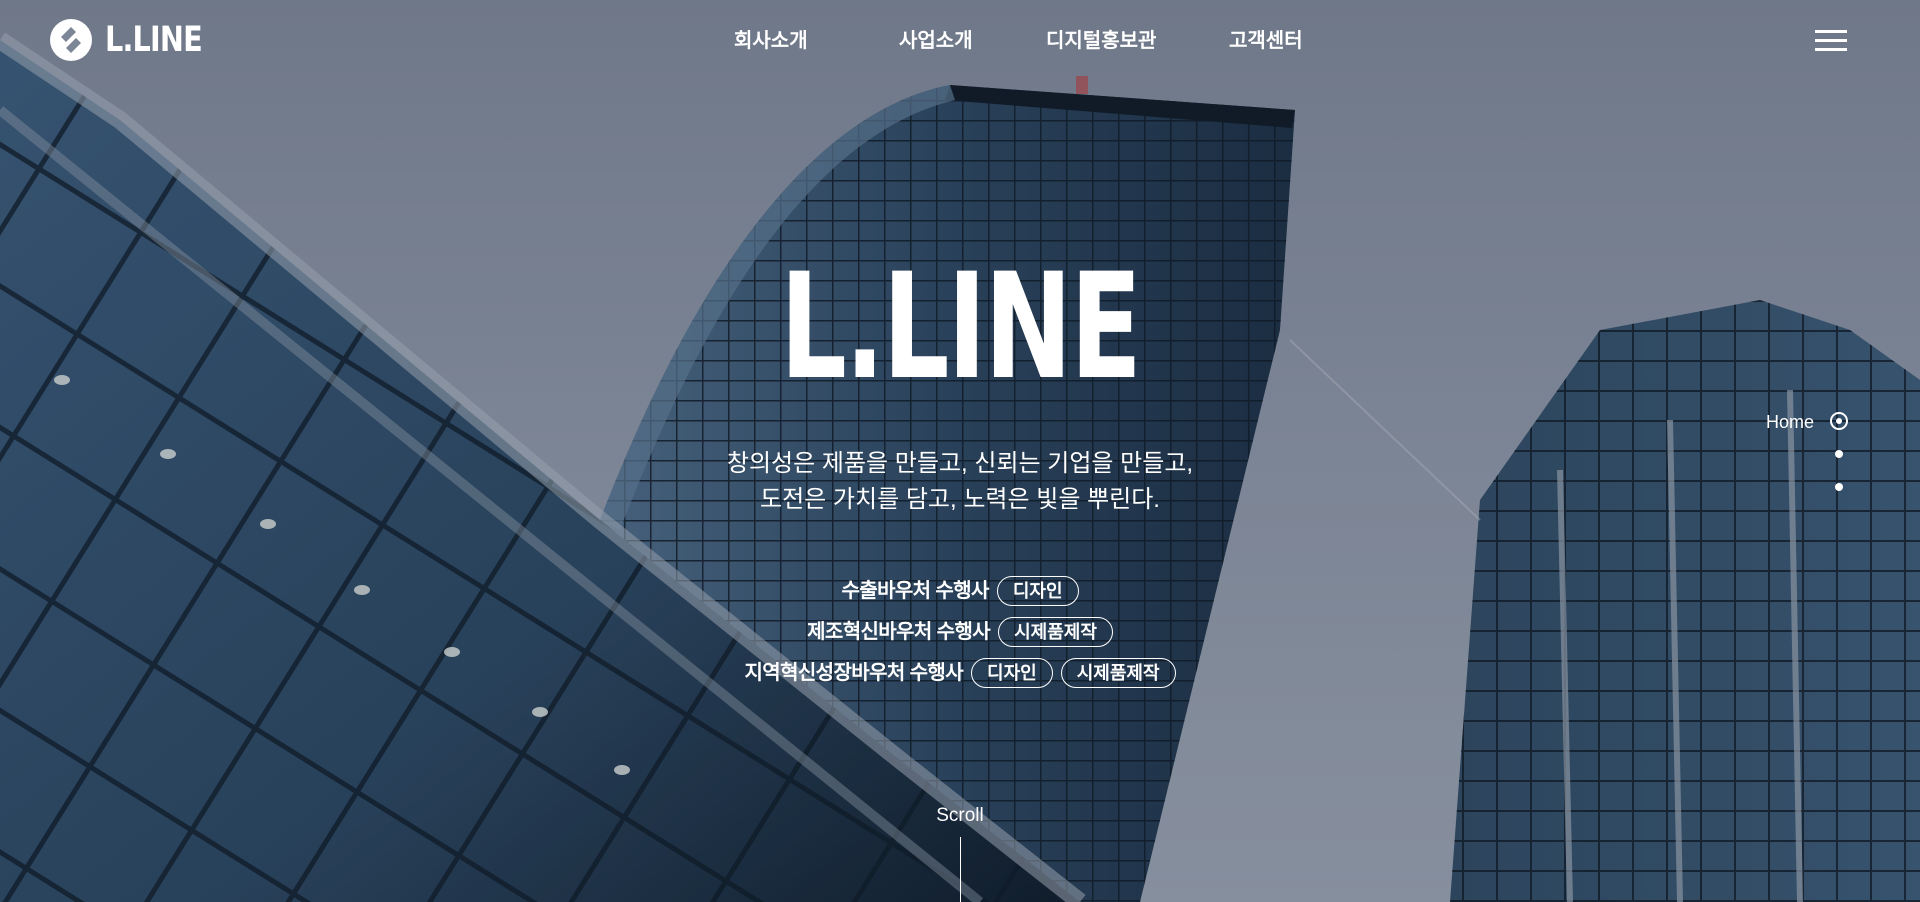 The image size is (1920, 902). What do you see at coordinates (960, 499) in the screenshot?
I see `tagline-line-2: 도전은 가치를 담고, 노력은 빛을 뿌린다.` at bounding box center [960, 499].